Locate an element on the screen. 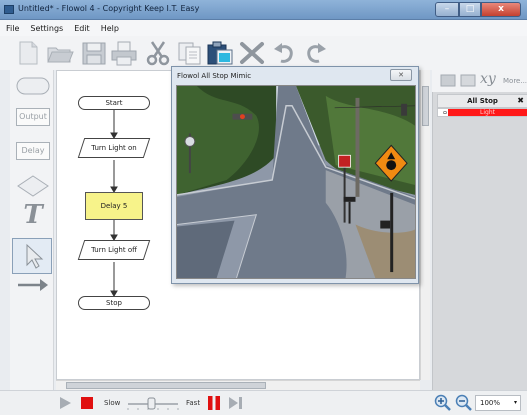  stop-icon is located at coordinates (87, 403).